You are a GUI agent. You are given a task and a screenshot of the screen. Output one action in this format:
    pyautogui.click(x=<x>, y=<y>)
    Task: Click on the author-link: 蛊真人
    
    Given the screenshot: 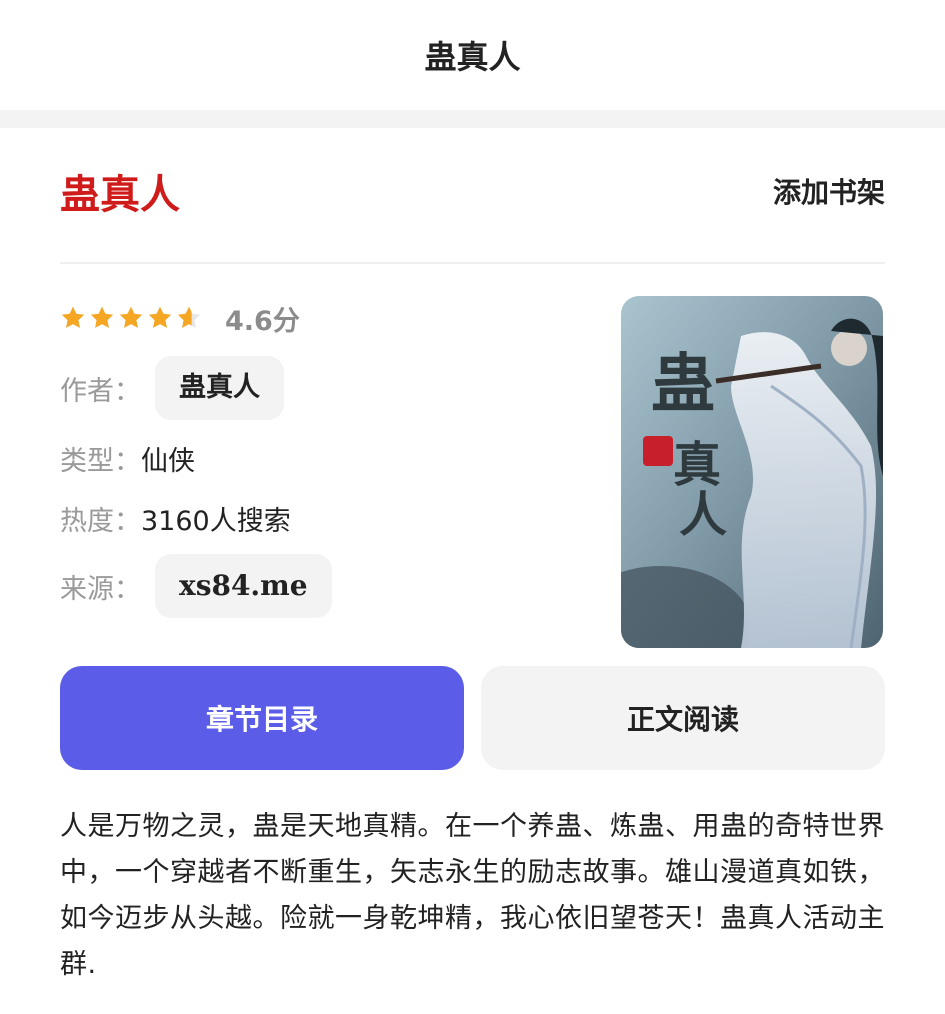 What is the action you would take?
    pyautogui.click(x=219, y=388)
    